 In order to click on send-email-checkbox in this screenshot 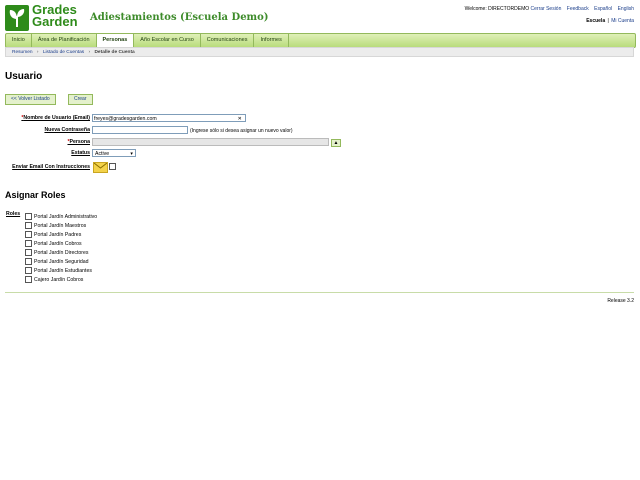, I will do `click(112, 166)`.